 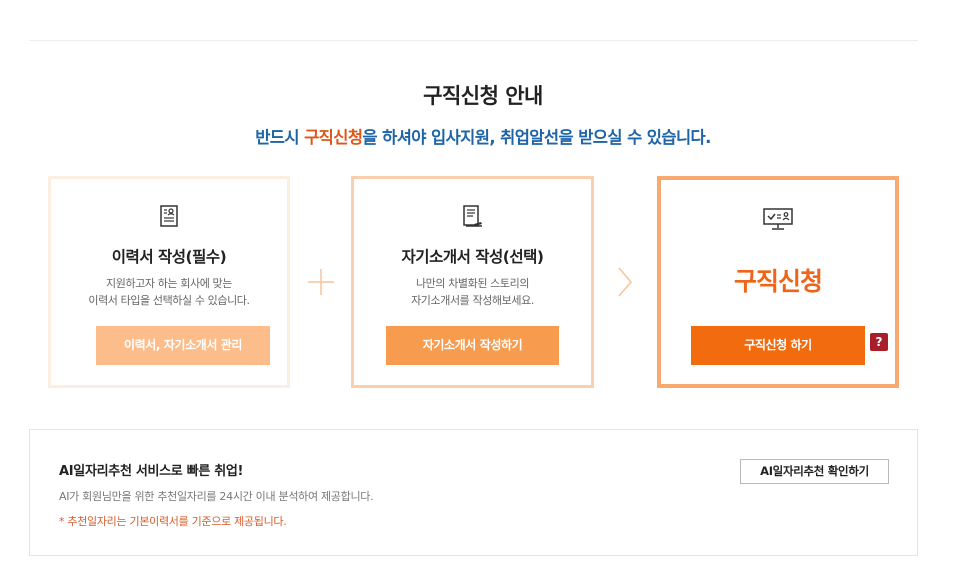 What do you see at coordinates (169, 292) in the screenshot?
I see `step-description: 지원하고자 하는 회사에 맞는 이력서 타입을 선택하실 수 있습니다.` at bounding box center [169, 292].